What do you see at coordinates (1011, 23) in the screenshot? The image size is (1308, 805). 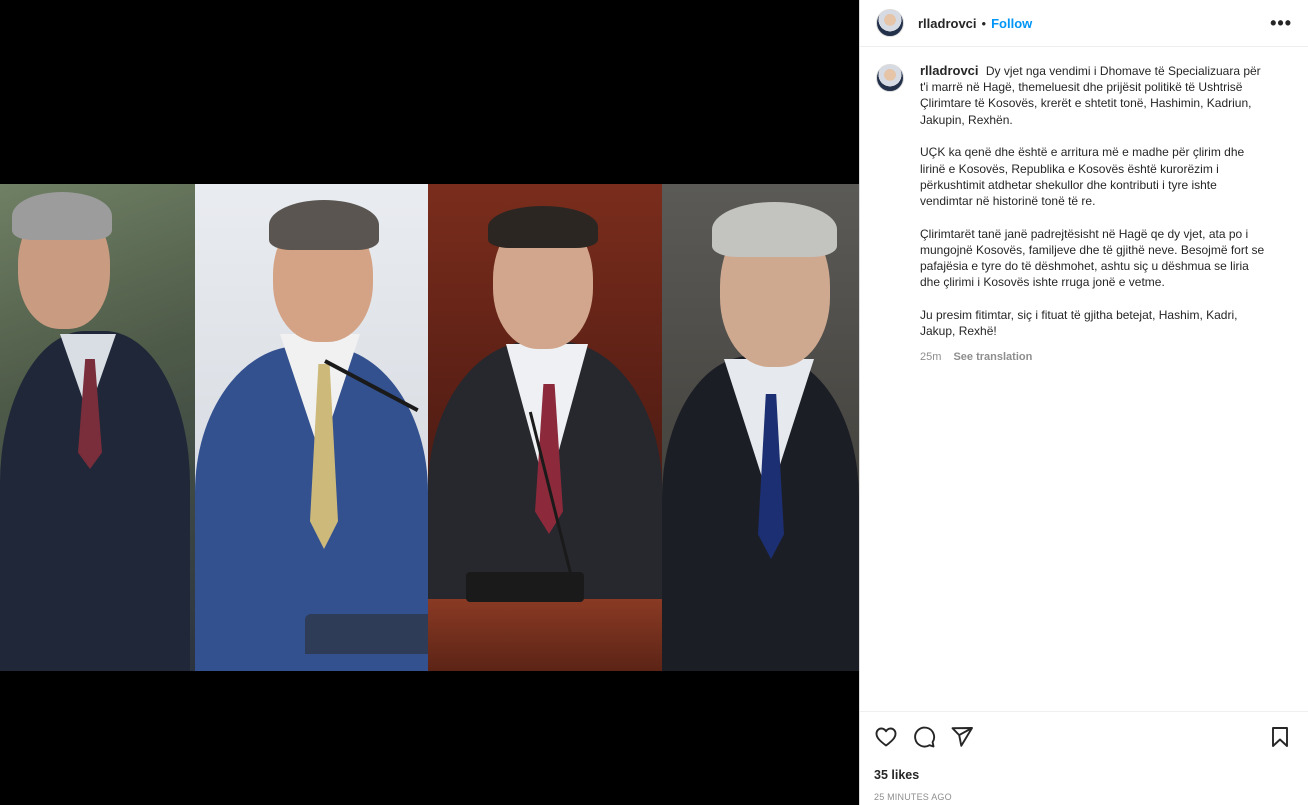 I see `follow-button: Follow` at bounding box center [1011, 23].